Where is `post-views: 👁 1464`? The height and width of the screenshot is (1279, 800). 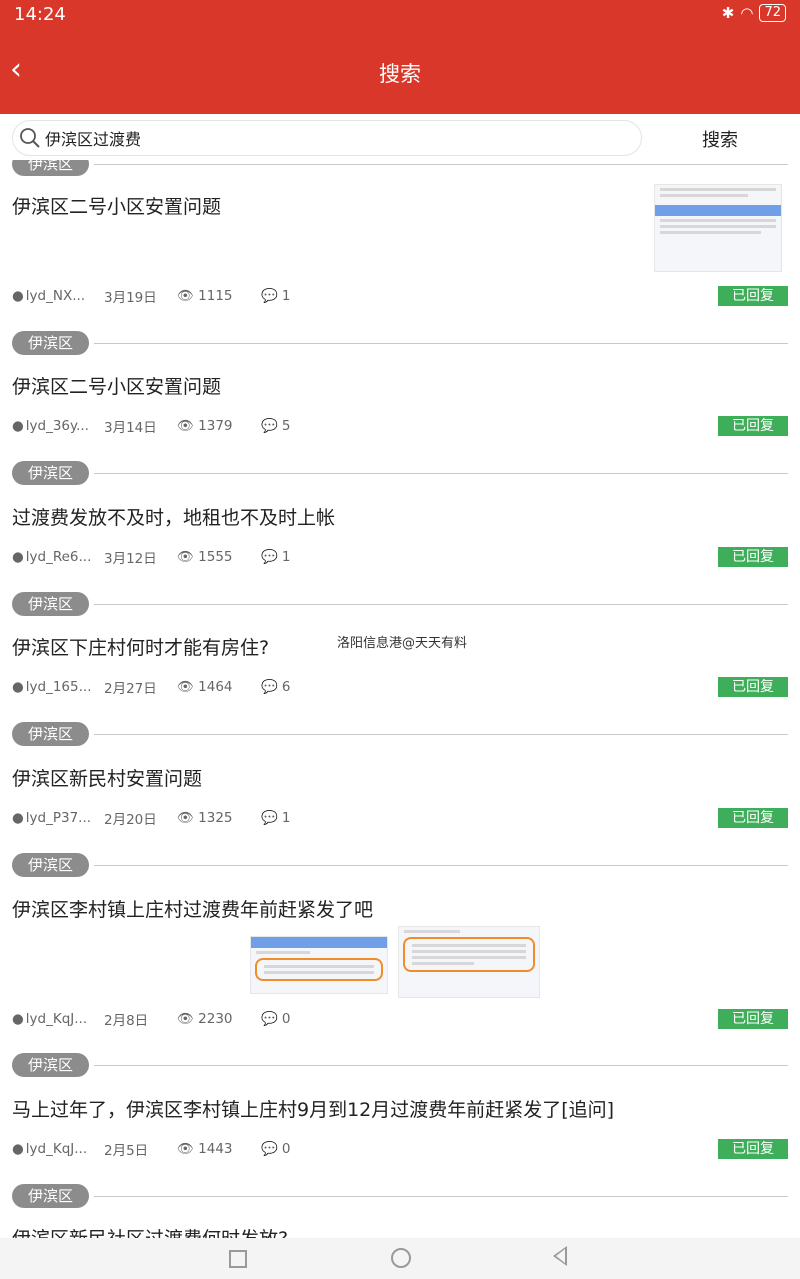
post-views: 👁 1464 is located at coordinates (205, 687).